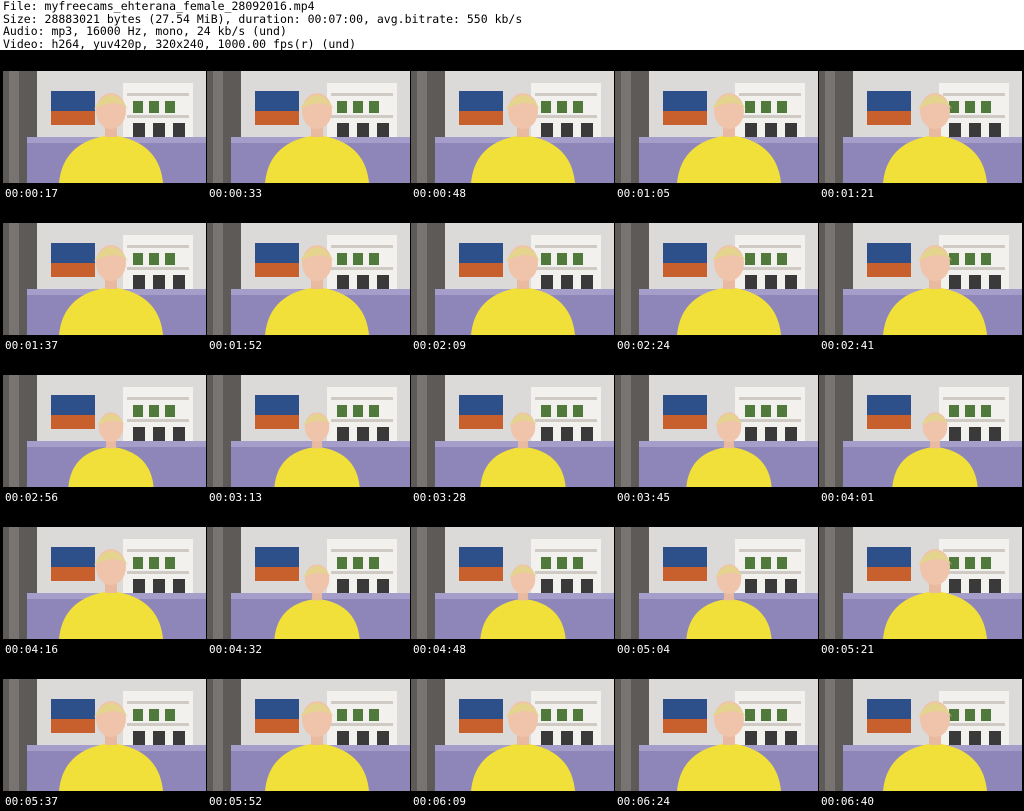 This screenshot has height=811, width=1024. What do you see at coordinates (235, 345) in the screenshot?
I see `thumbnail-timestamp: 00:01:52` at bounding box center [235, 345].